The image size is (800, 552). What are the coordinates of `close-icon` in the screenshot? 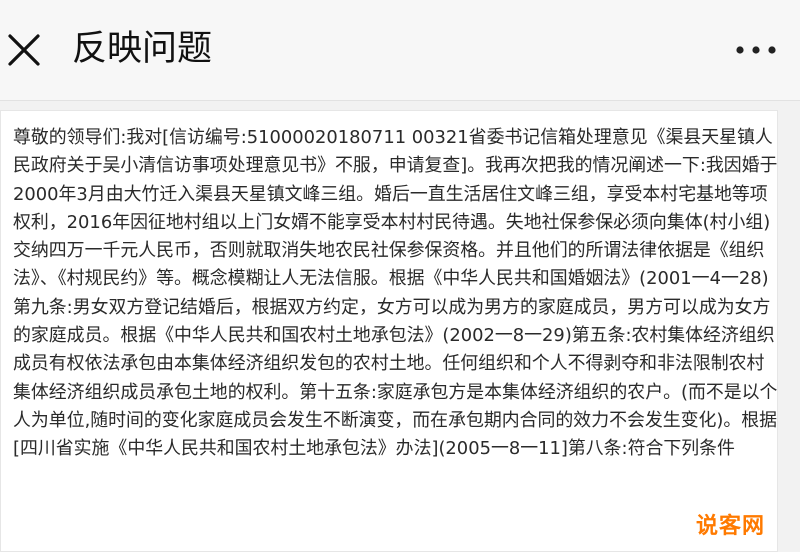 It's located at (24, 50).